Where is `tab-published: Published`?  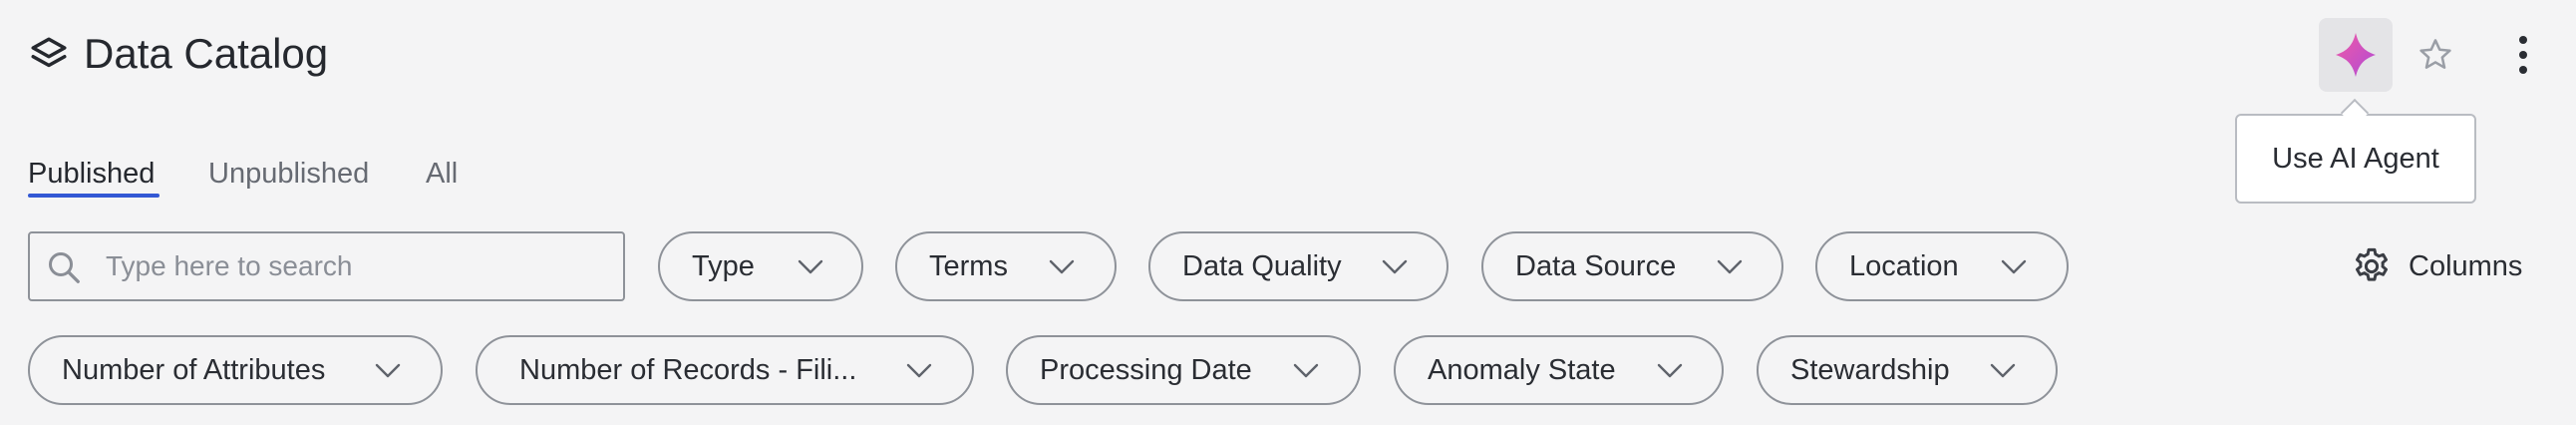
tab-published: Published is located at coordinates (91, 174).